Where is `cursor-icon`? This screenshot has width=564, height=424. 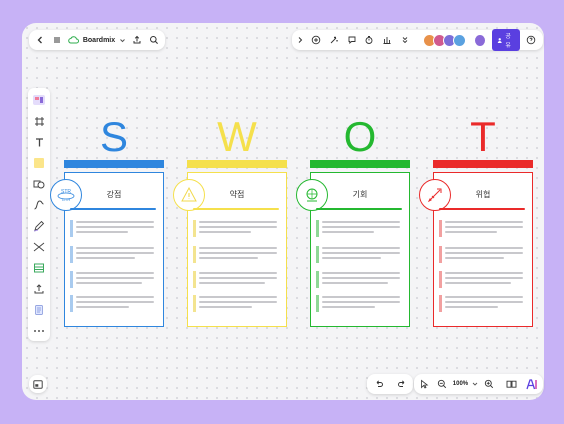 cursor-icon is located at coordinates (424, 384).